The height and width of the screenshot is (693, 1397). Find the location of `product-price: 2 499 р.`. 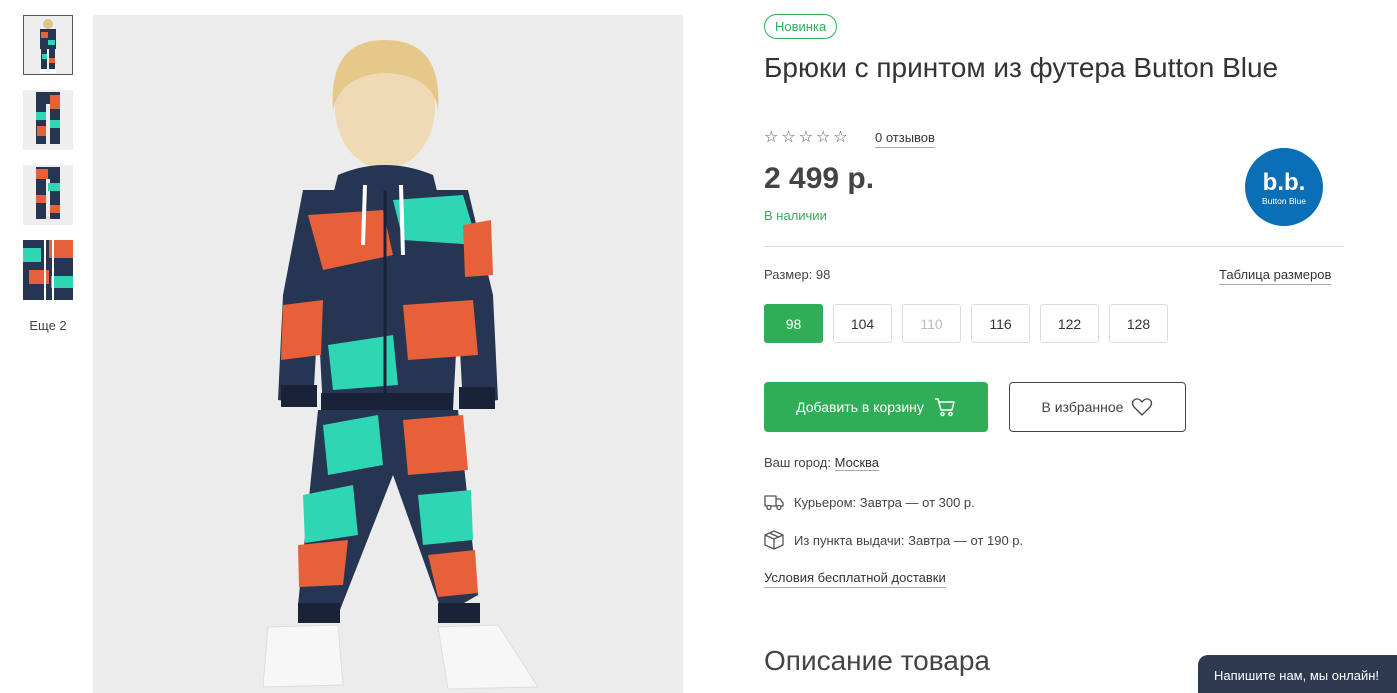

product-price: 2 499 р. is located at coordinates (819, 178).